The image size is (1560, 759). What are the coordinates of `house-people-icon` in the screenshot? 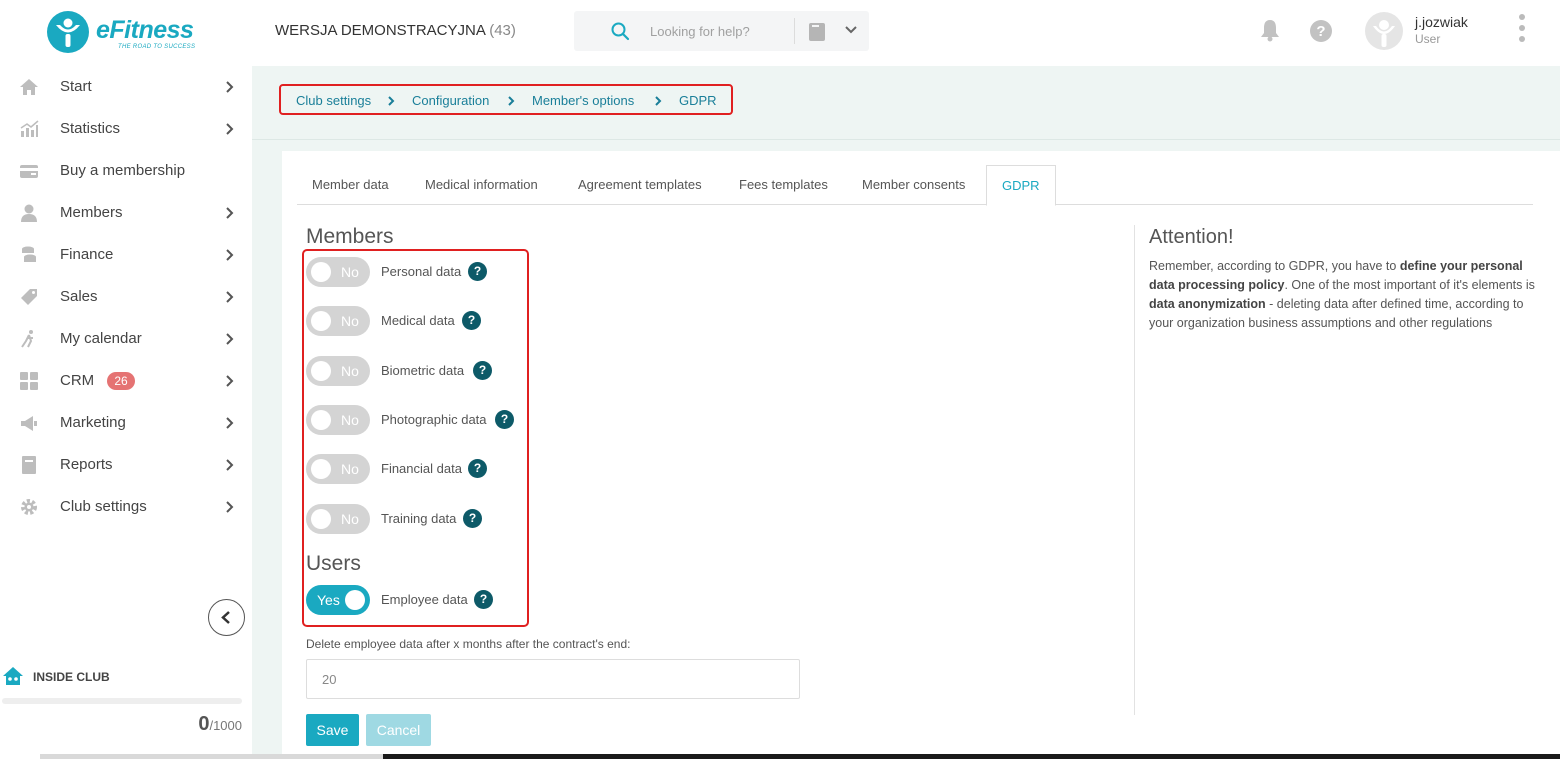 It's located at (13, 676).